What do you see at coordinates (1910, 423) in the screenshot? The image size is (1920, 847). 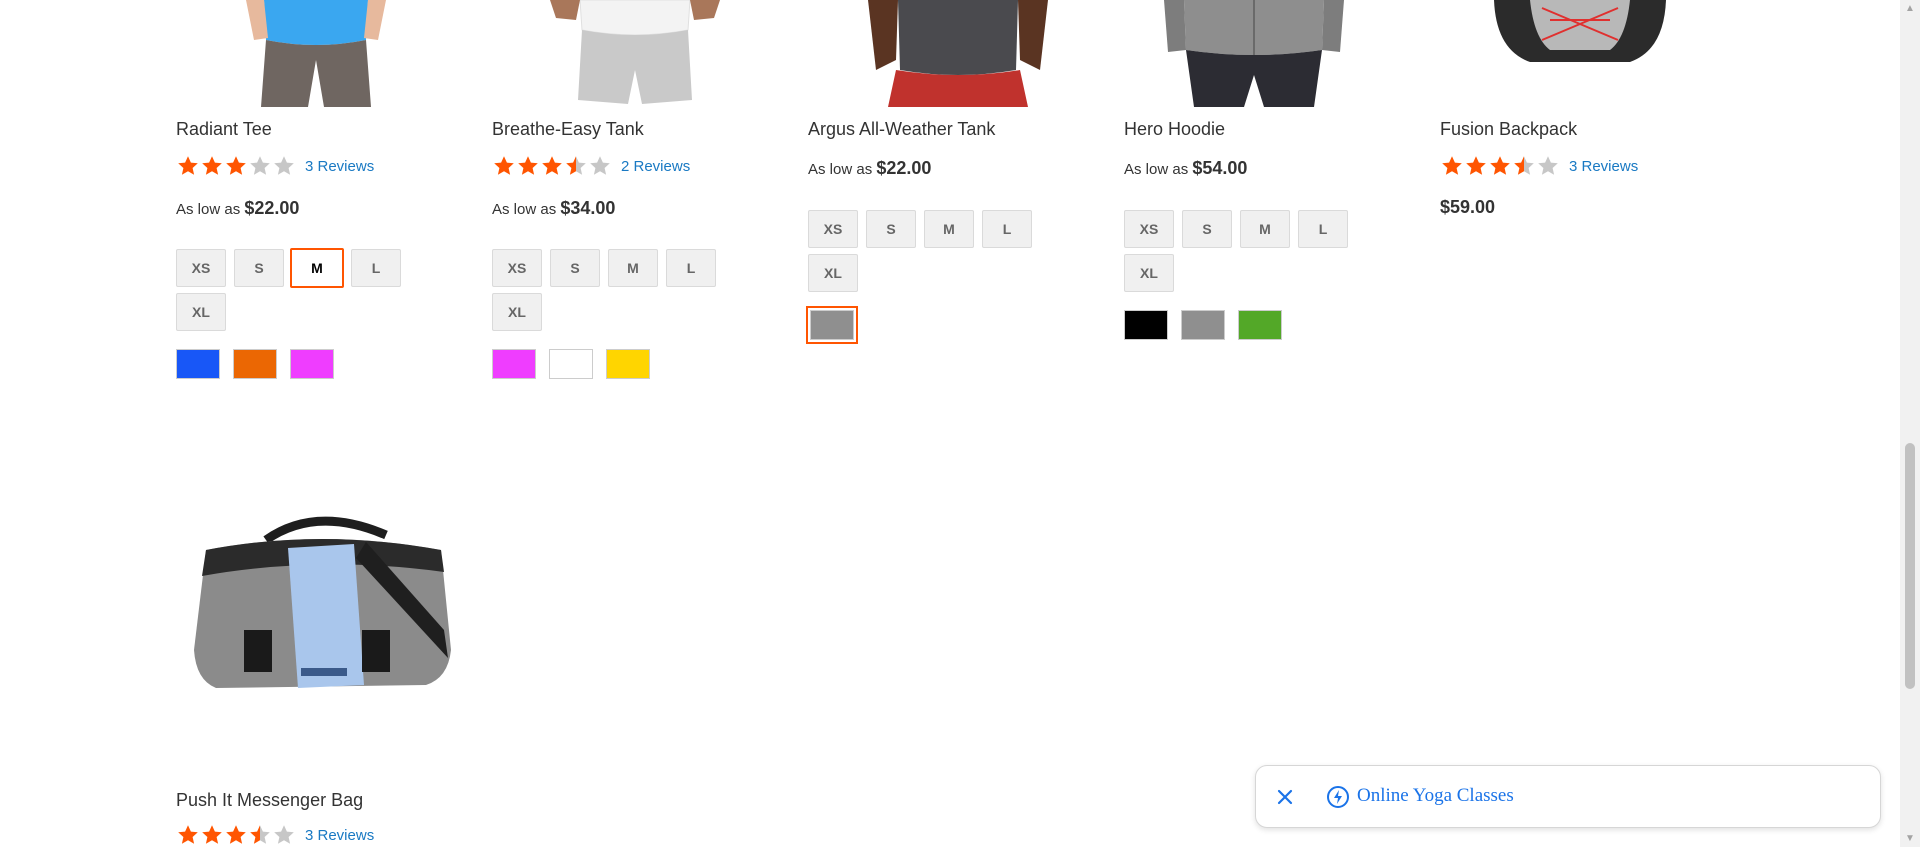 I see `vertical-scrollbar: ▲ ▼` at bounding box center [1910, 423].